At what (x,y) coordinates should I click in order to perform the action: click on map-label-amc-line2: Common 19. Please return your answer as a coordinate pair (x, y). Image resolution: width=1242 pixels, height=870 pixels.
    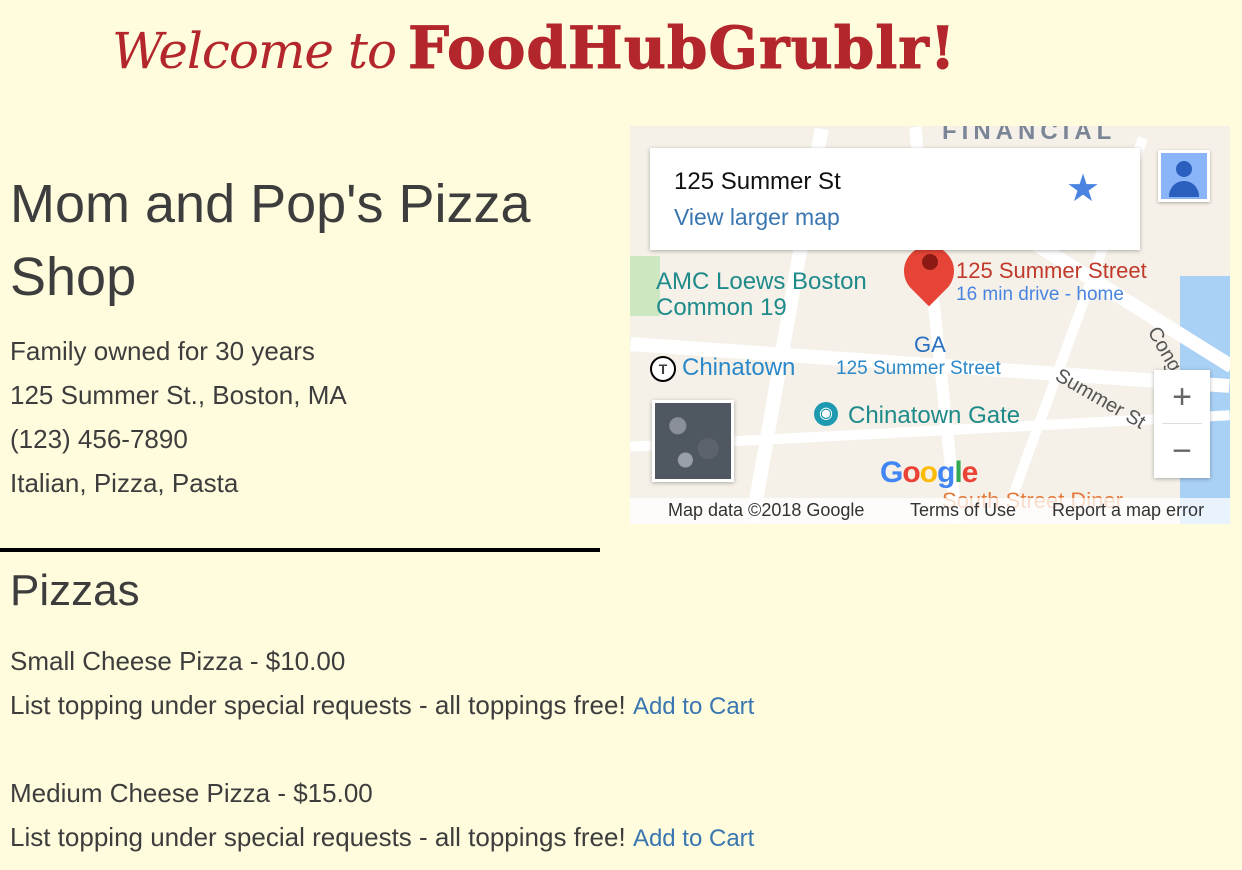
    Looking at the image, I should click on (721, 308).